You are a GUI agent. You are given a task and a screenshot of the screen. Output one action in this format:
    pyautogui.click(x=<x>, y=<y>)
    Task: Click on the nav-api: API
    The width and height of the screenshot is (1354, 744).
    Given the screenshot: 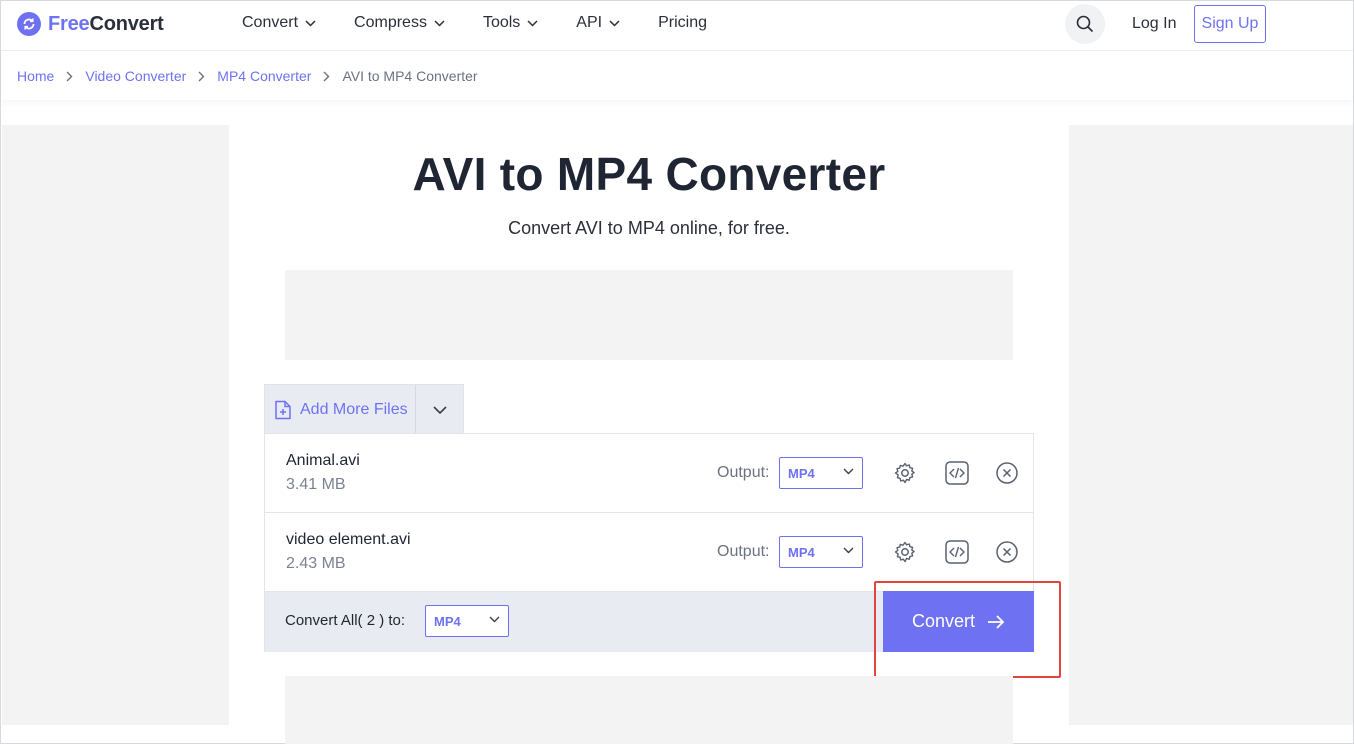 What is the action you would take?
    pyautogui.click(x=598, y=23)
    